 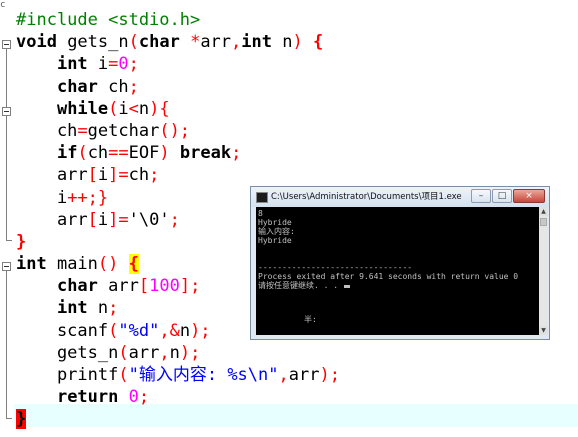 What do you see at coordinates (178, 87) in the screenshot?
I see `code-line: char ch;` at bounding box center [178, 87].